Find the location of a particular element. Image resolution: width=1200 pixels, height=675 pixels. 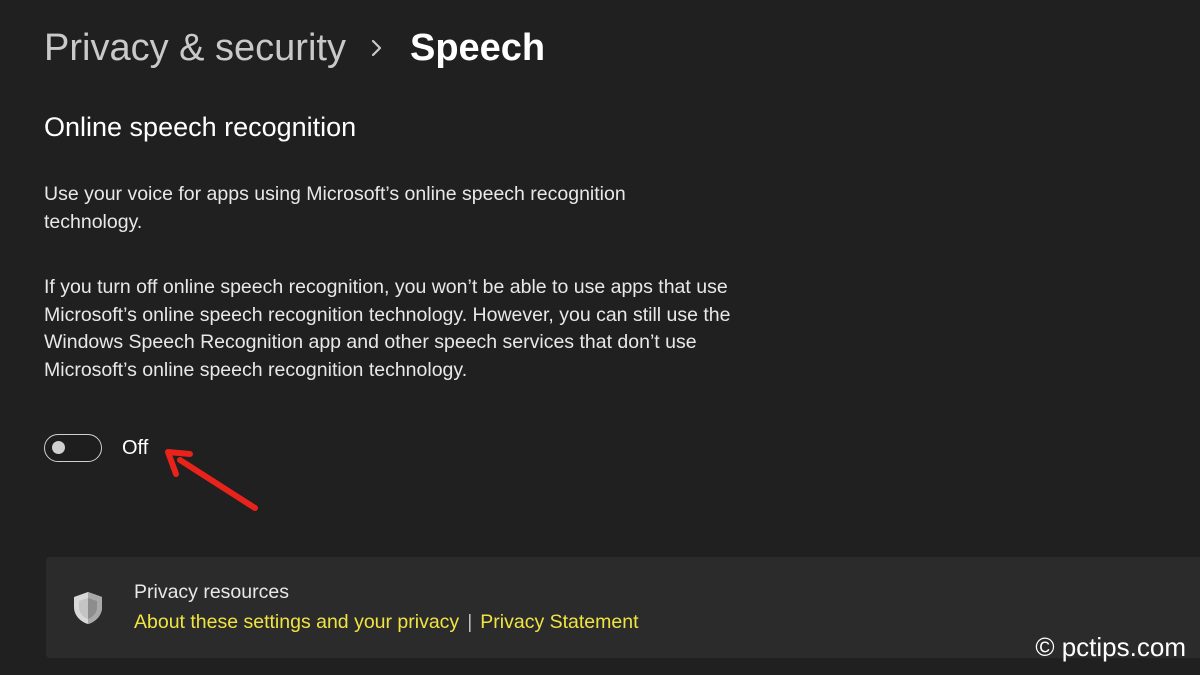

breadcrumb-privacy-security: Privacy & security is located at coordinates (195, 48).